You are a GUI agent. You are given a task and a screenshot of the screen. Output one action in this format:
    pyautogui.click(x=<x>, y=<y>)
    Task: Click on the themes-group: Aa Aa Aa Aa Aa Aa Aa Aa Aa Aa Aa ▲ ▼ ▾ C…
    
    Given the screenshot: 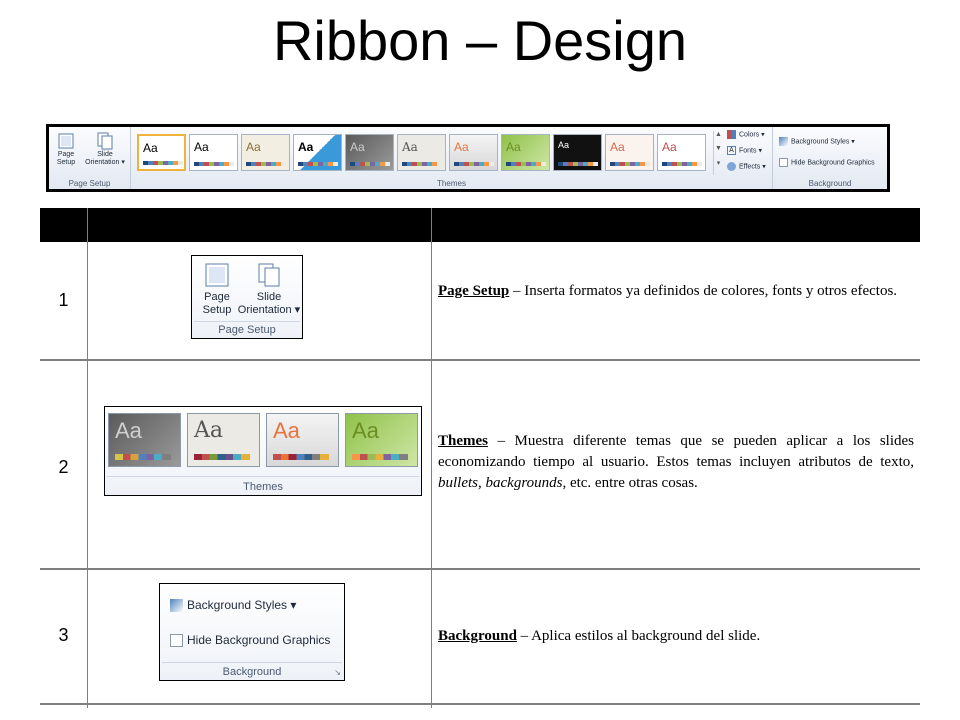 What is the action you would take?
    pyautogui.click(x=452, y=158)
    